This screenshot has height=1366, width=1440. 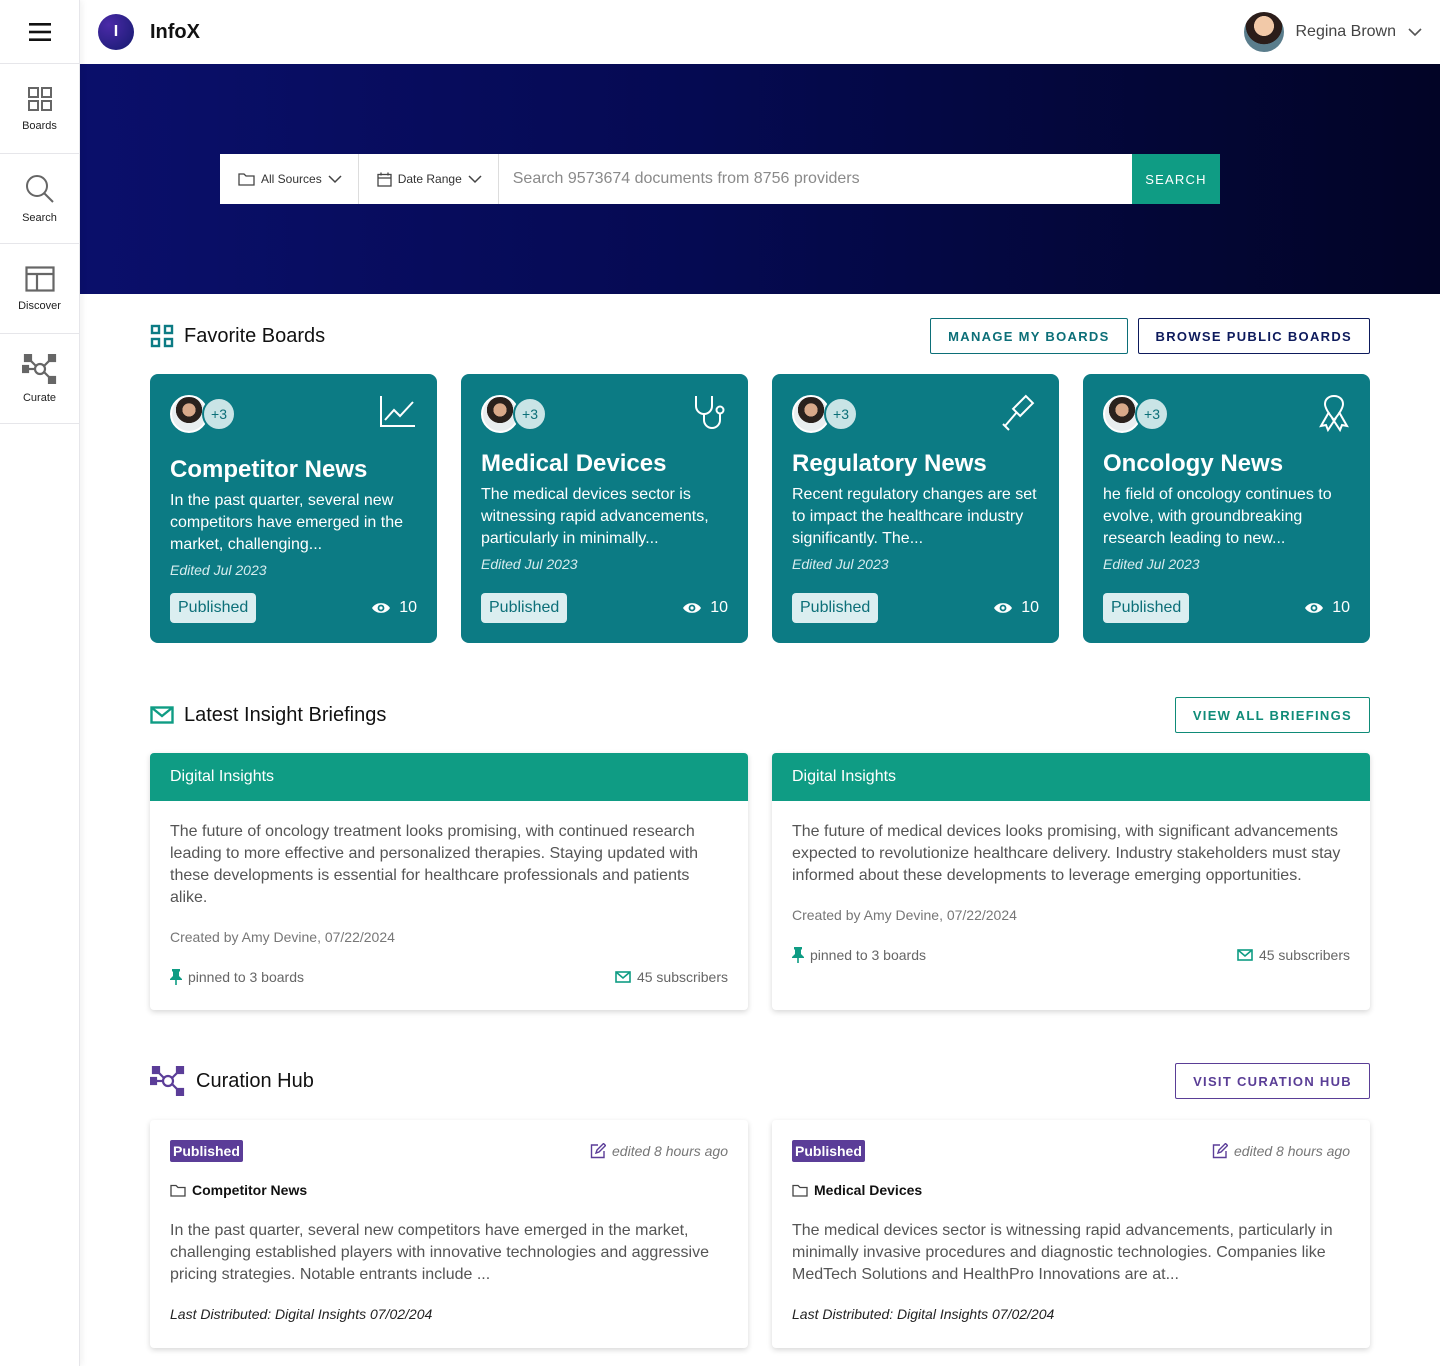 I want to click on avatar, so click(x=1263, y=32).